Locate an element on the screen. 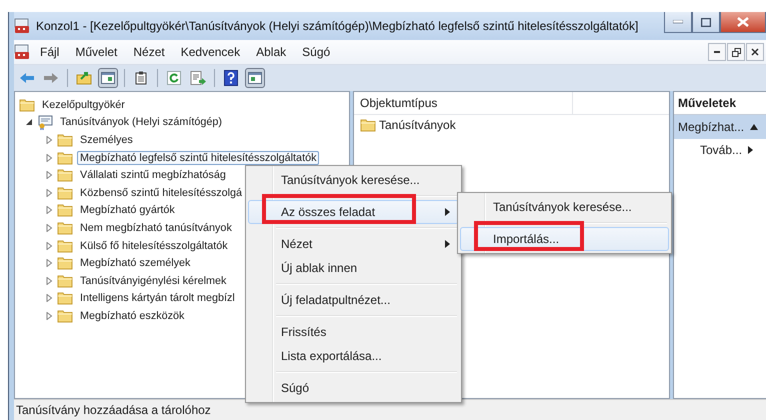 This screenshot has height=420, width=766. menu-item: Ablak is located at coordinates (271, 52).